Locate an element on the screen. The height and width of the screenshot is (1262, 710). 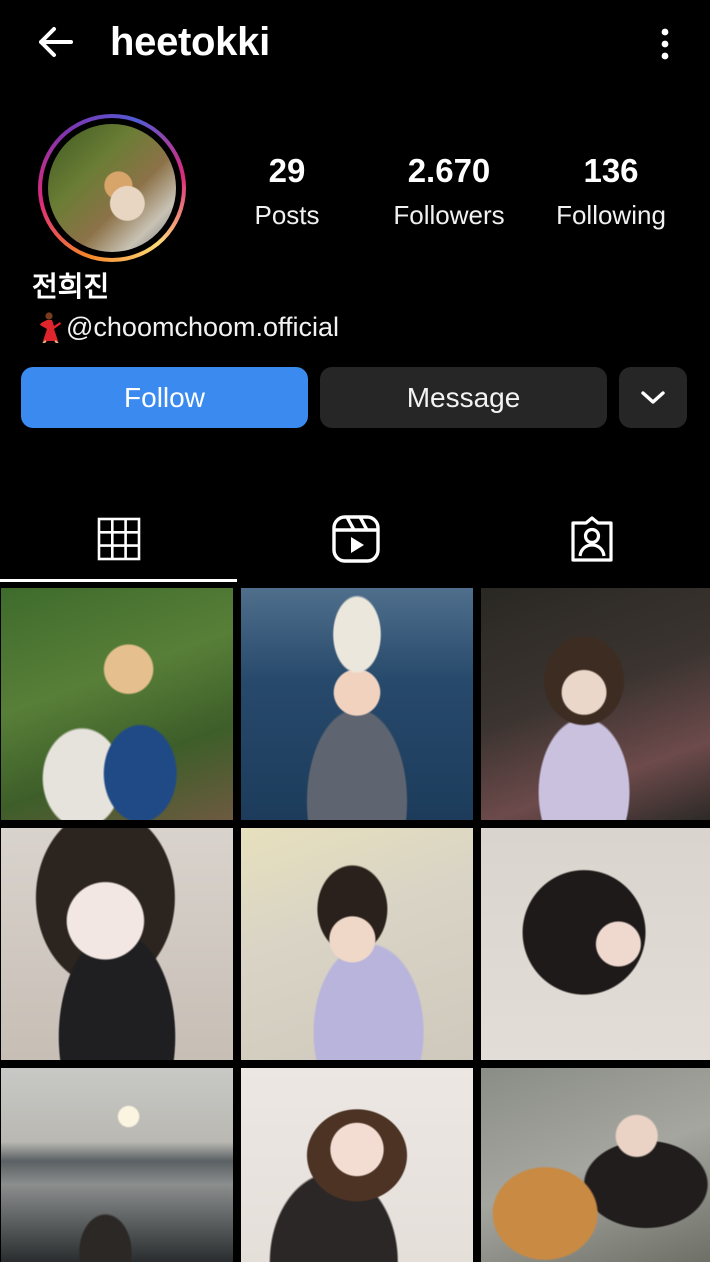
tab-posts-grid is located at coordinates (118, 539).